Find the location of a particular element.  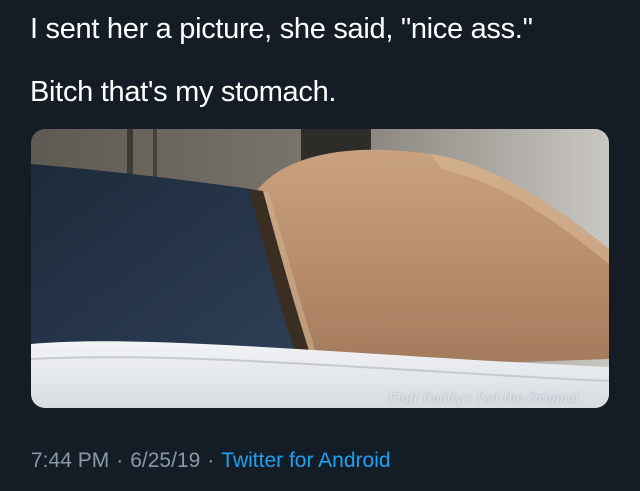

tweet-source-link: Twitter for Android is located at coordinates (305, 460).